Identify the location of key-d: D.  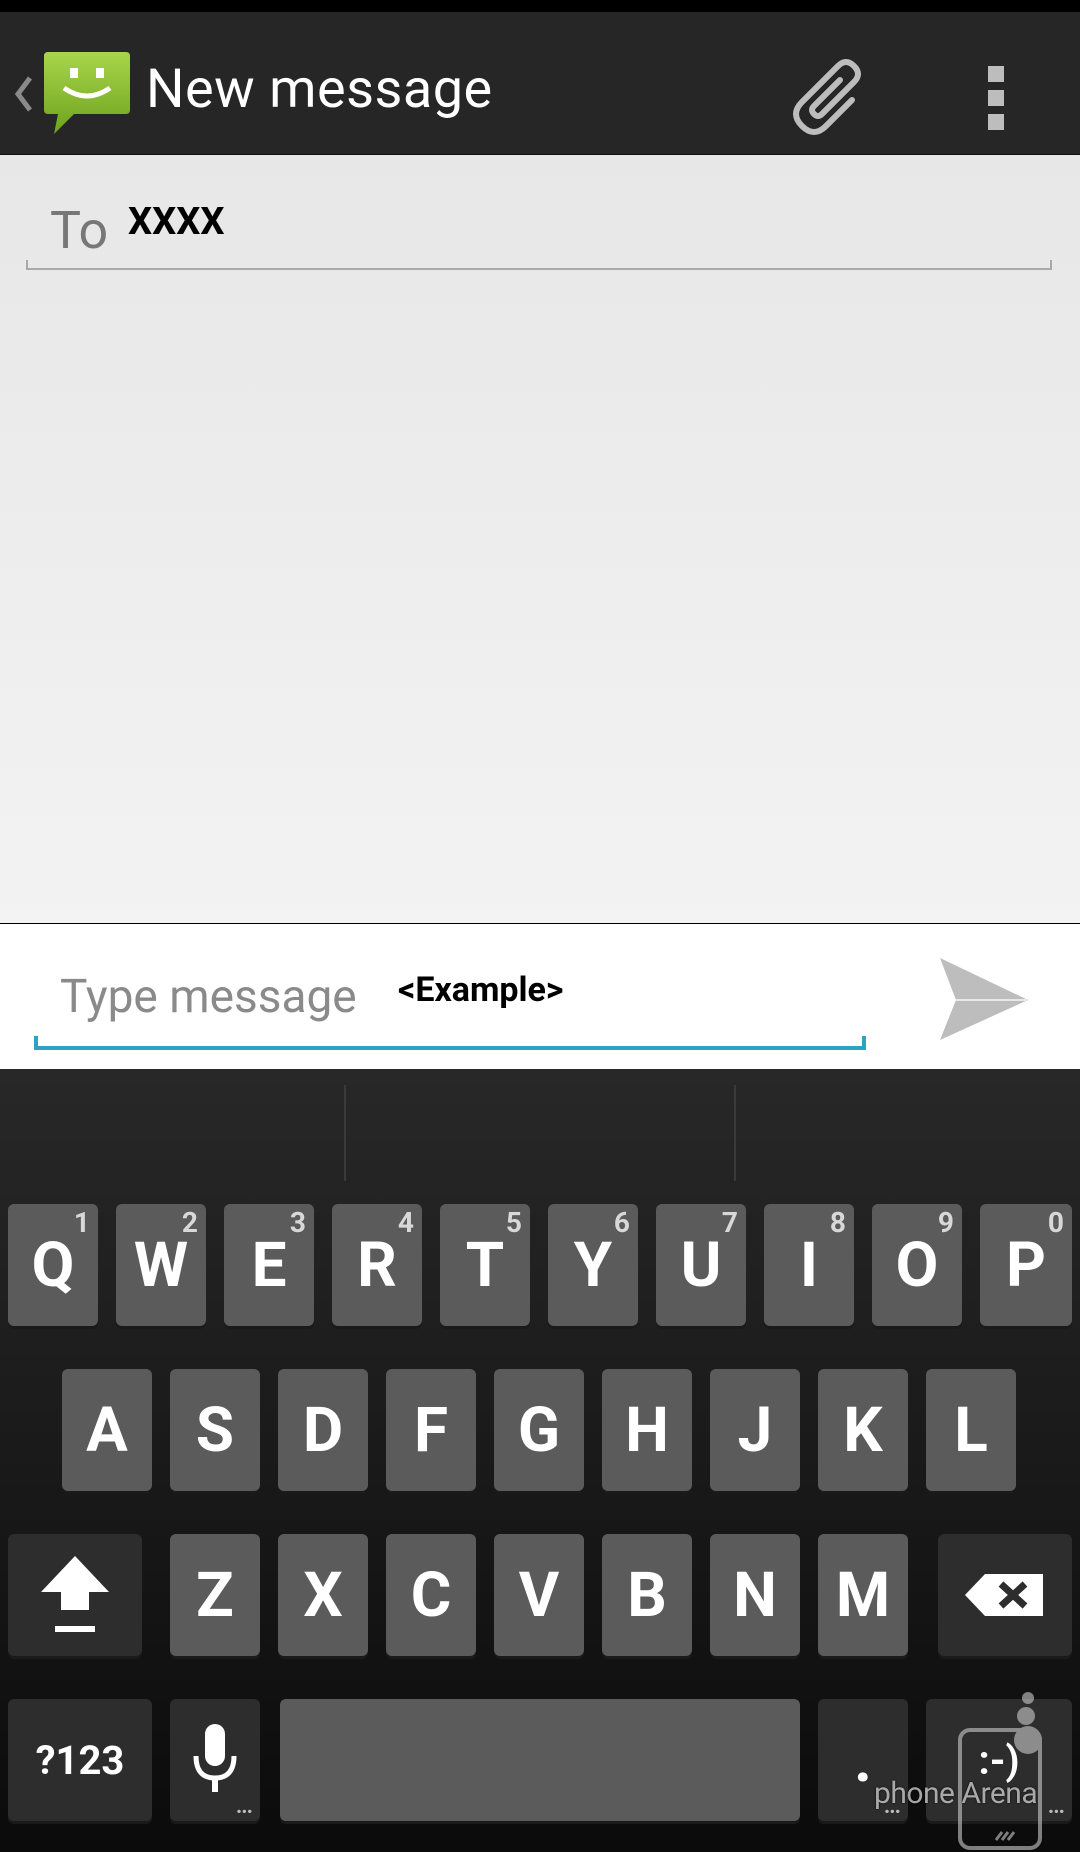
(323, 1430).